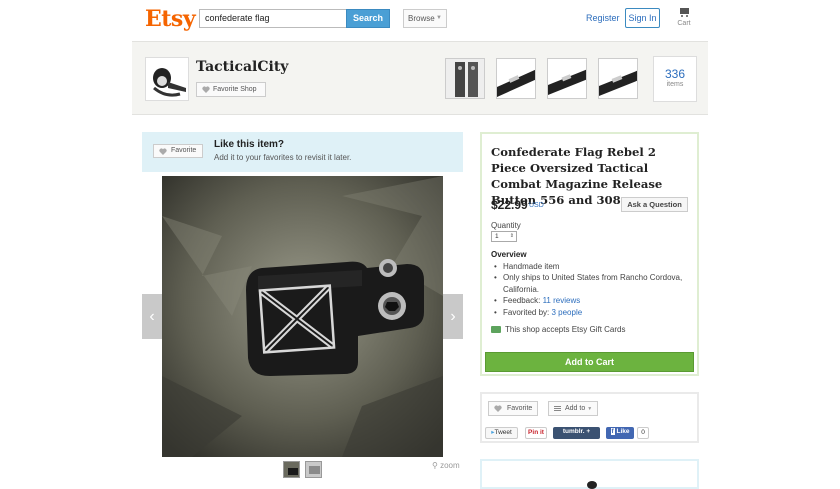 The height and width of the screenshot is (489, 840). I want to click on browse-dropdown: Browse ▼, so click(425, 18).